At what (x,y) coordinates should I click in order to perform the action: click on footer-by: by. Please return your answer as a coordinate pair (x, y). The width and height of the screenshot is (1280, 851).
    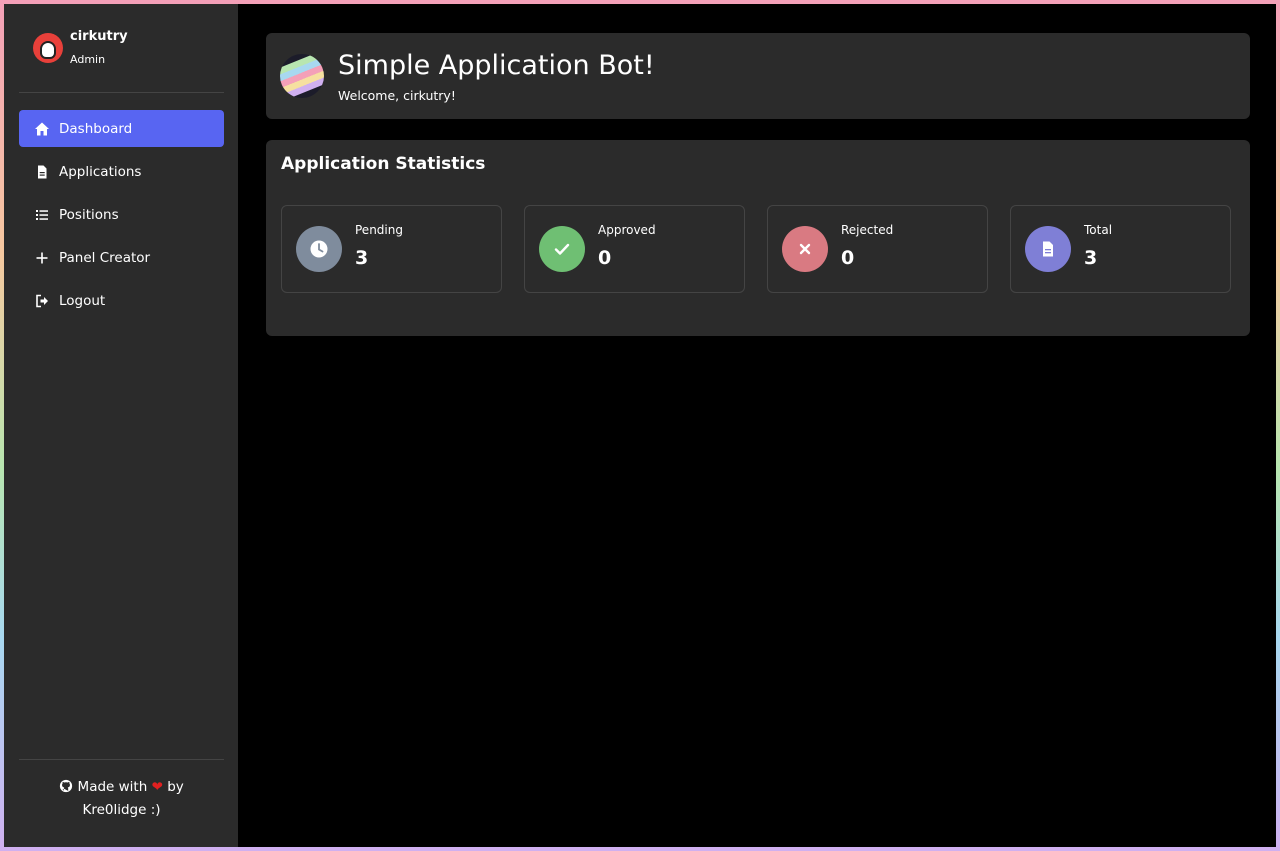
    Looking at the image, I should click on (175, 787).